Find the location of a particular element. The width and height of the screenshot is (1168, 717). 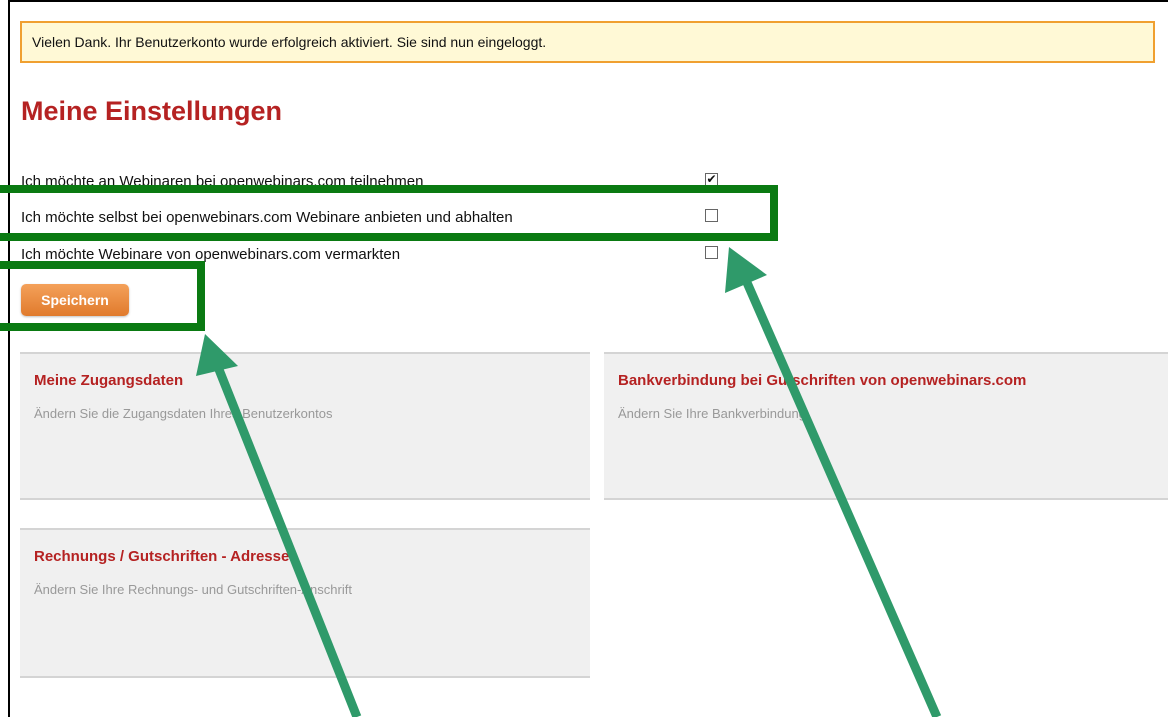

offer-checkbox is located at coordinates (711, 215).